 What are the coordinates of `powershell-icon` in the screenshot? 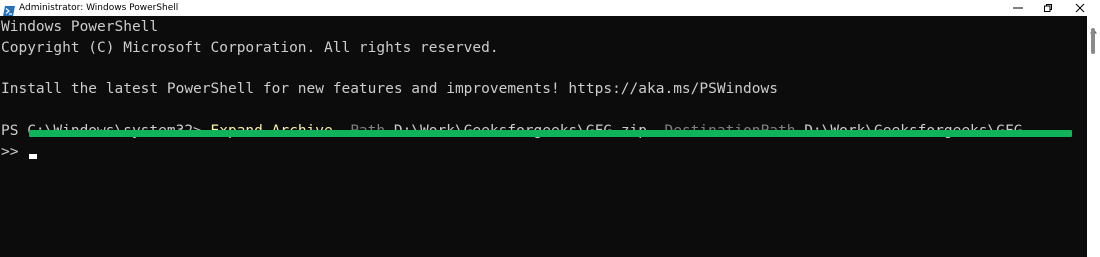 It's located at (9, 9).